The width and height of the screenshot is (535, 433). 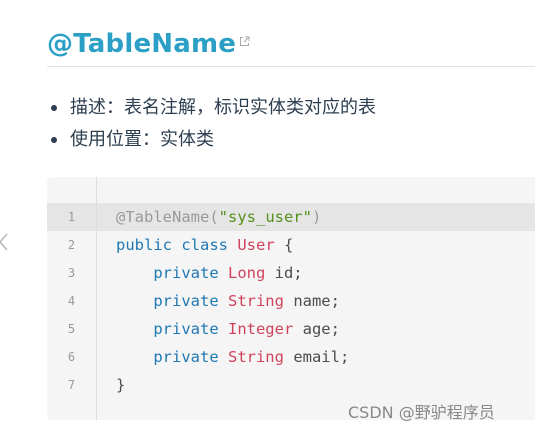 What do you see at coordinates (71, 301) in the screenshot?
I see `line-number: 4` at bounding box center [71, 301].